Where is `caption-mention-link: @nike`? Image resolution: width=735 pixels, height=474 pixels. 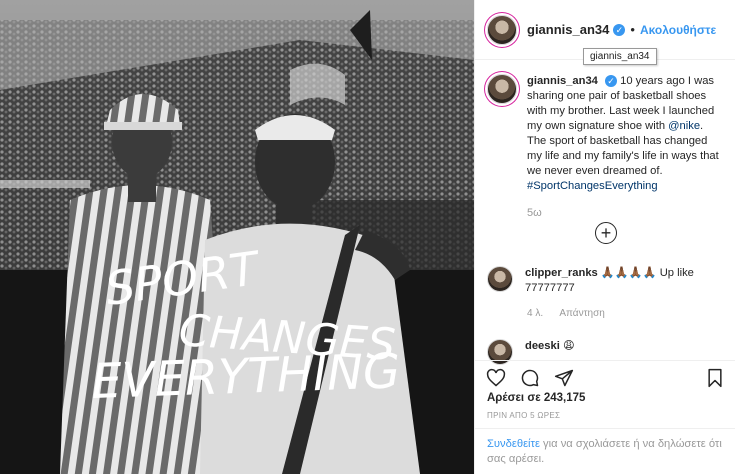
caption-mention-link: @nike is located at coordinates (684, 126).